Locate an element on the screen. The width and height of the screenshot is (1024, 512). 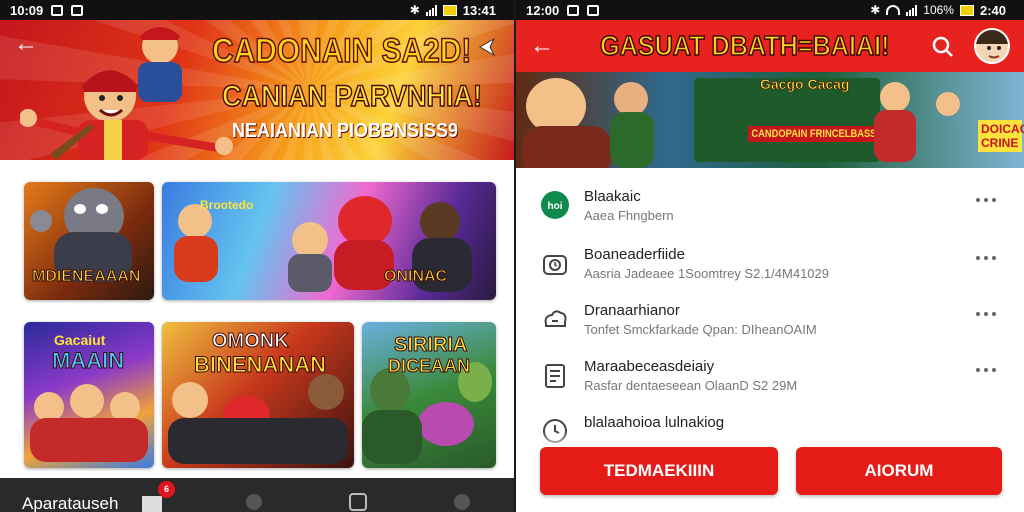
list-item-title: Maraabeceasdeiaiy is located at coordinates (649, 366).